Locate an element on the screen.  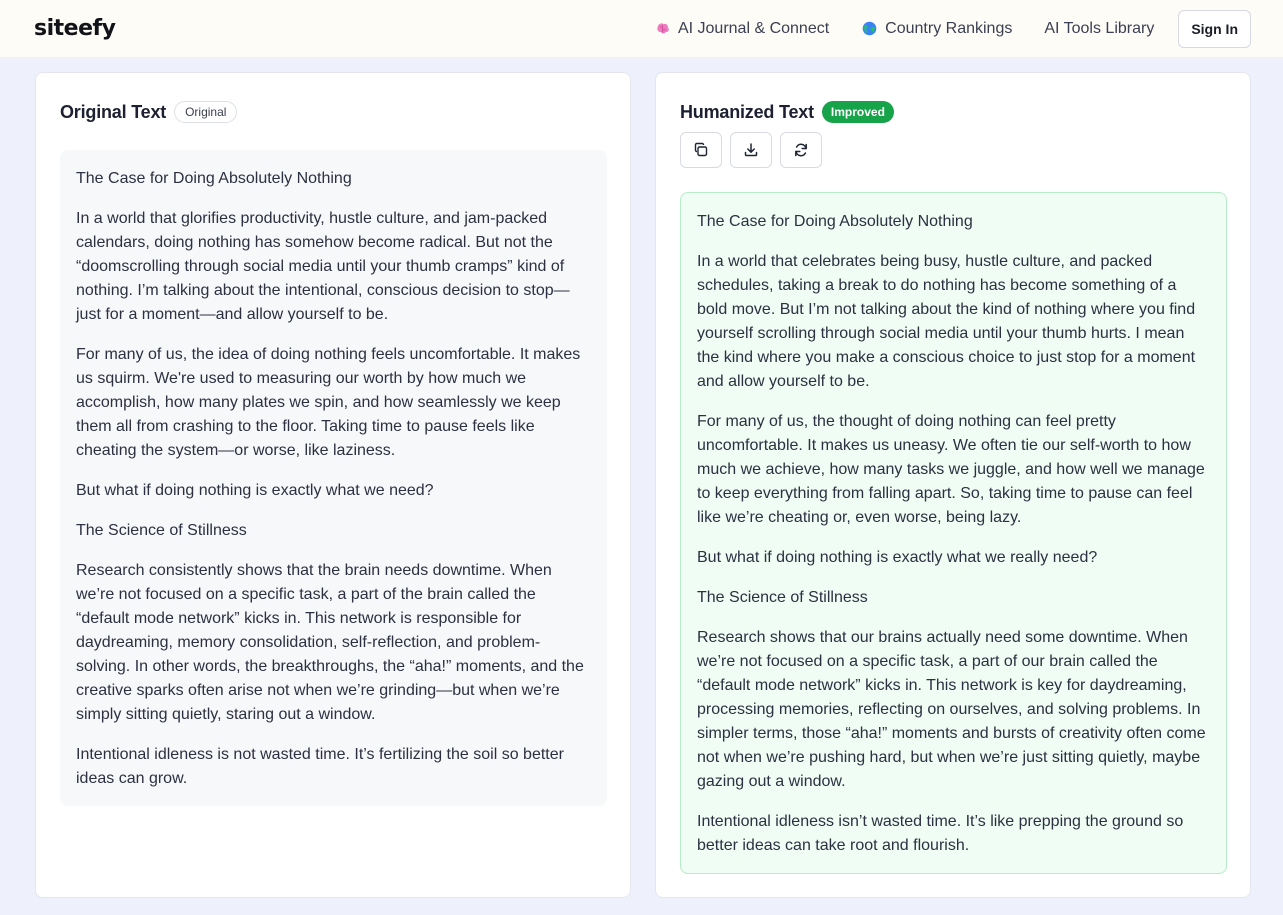
download-button is located at coordinates (751, 150).